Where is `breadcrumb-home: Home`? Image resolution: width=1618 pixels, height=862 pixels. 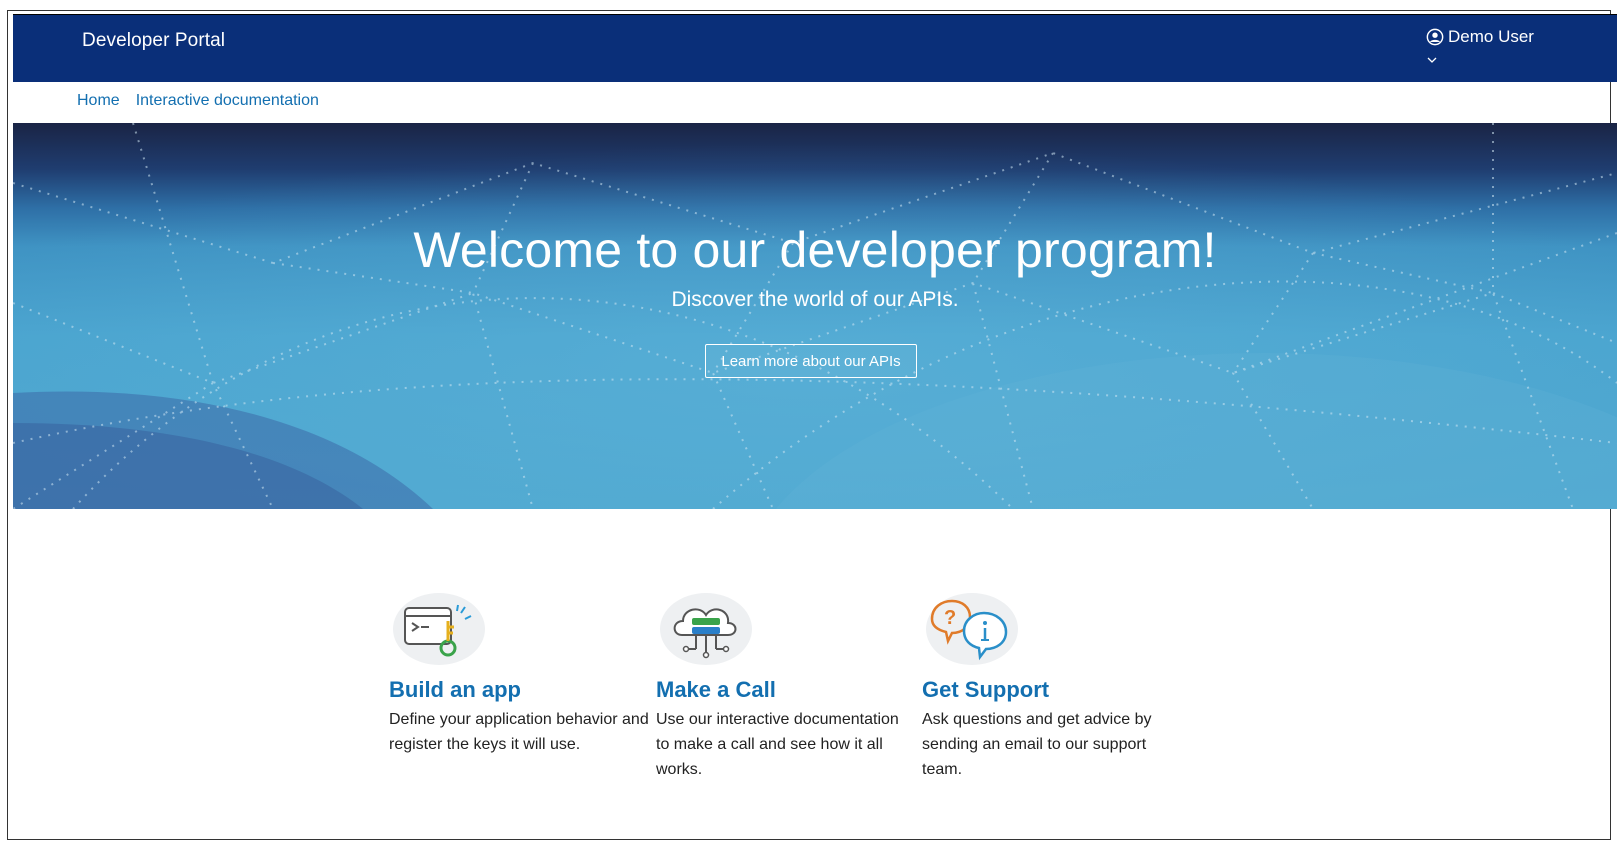
breadcrumb-home: Home is located at coordinates (98, 101).